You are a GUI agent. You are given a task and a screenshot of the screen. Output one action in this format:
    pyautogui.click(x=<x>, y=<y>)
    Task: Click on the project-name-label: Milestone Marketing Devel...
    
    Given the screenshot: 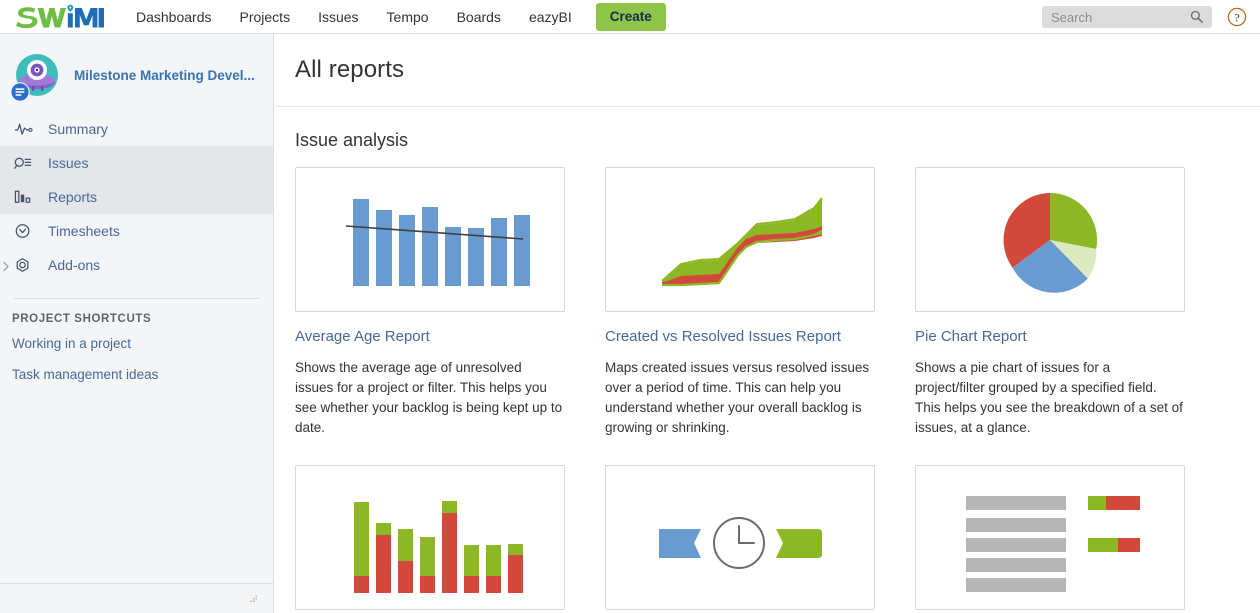 What is the action you would take?
    pyautogui.click(x=164, y=75)
    